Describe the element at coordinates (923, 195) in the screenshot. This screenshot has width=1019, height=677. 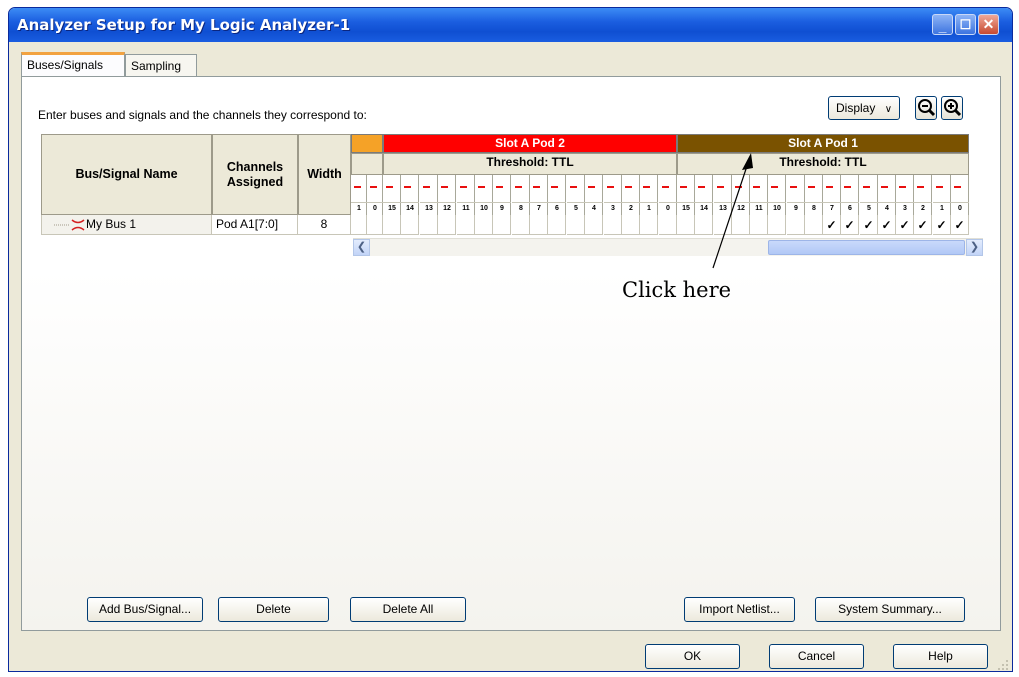
I see `pod1-channel-2: 2` at that location.